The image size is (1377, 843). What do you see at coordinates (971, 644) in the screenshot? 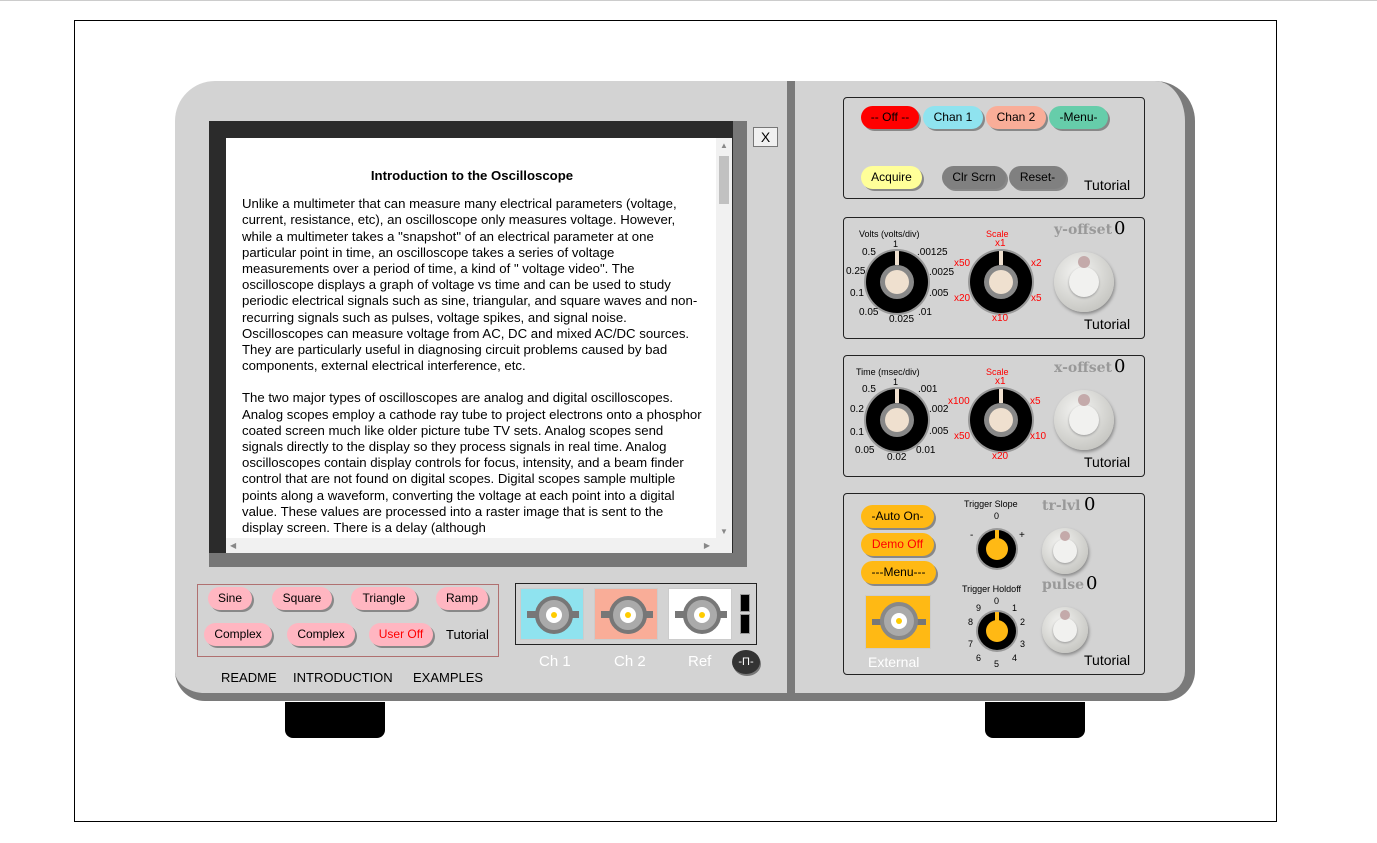
I see `holdoff-tick: 7` at bounding box center [971, 644].